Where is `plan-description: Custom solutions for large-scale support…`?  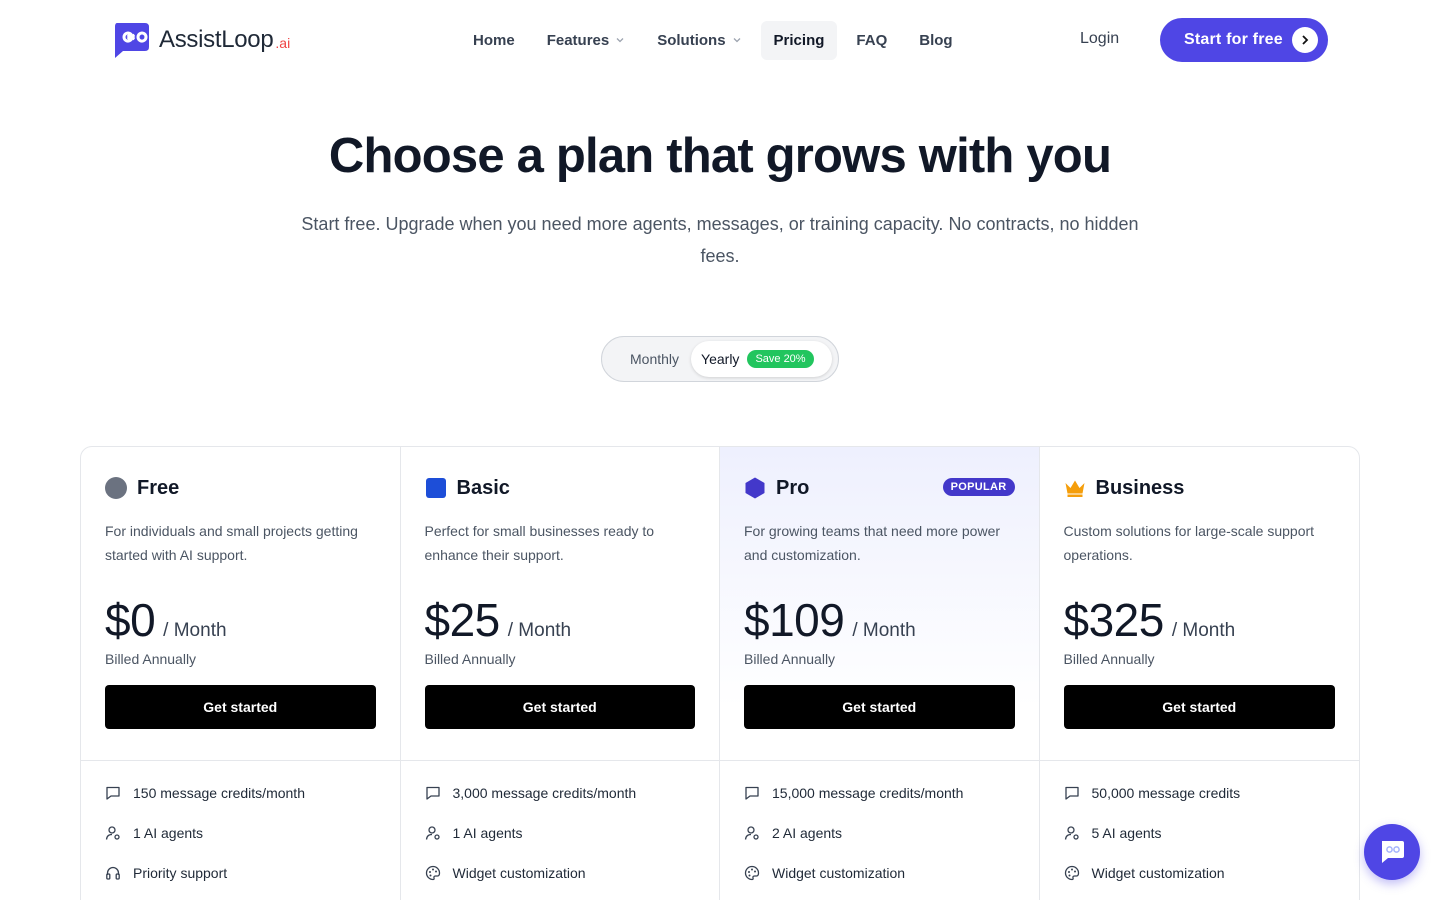 plan-description: Custom solutions for large-scale support… is located at coordinates (1189, 543).